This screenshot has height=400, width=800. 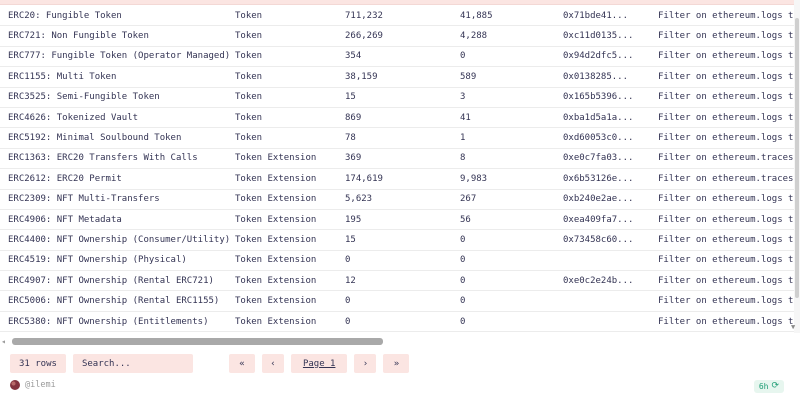 What do you see at coordinates (132, 363) in the screenshot?
I see `search-input` at bounding box center [132, 363].